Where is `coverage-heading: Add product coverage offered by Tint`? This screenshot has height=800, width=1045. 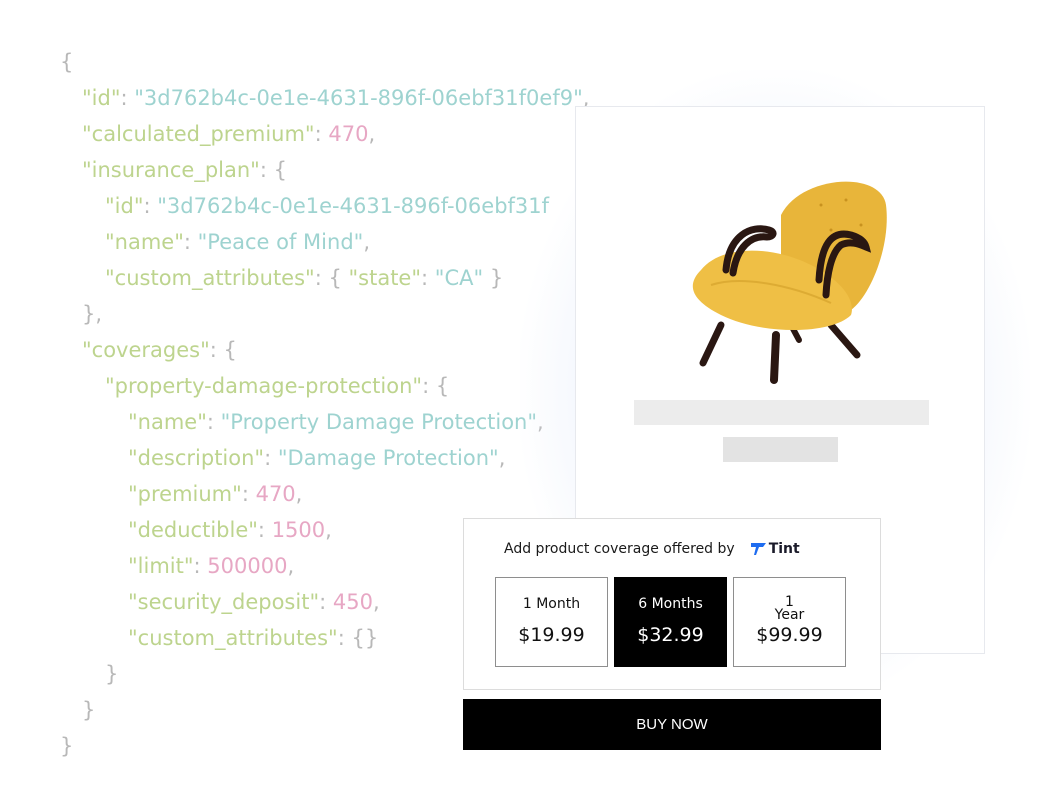 coverage-heading: Add product coverage offered by Tint is located at coordinates (652, 549).